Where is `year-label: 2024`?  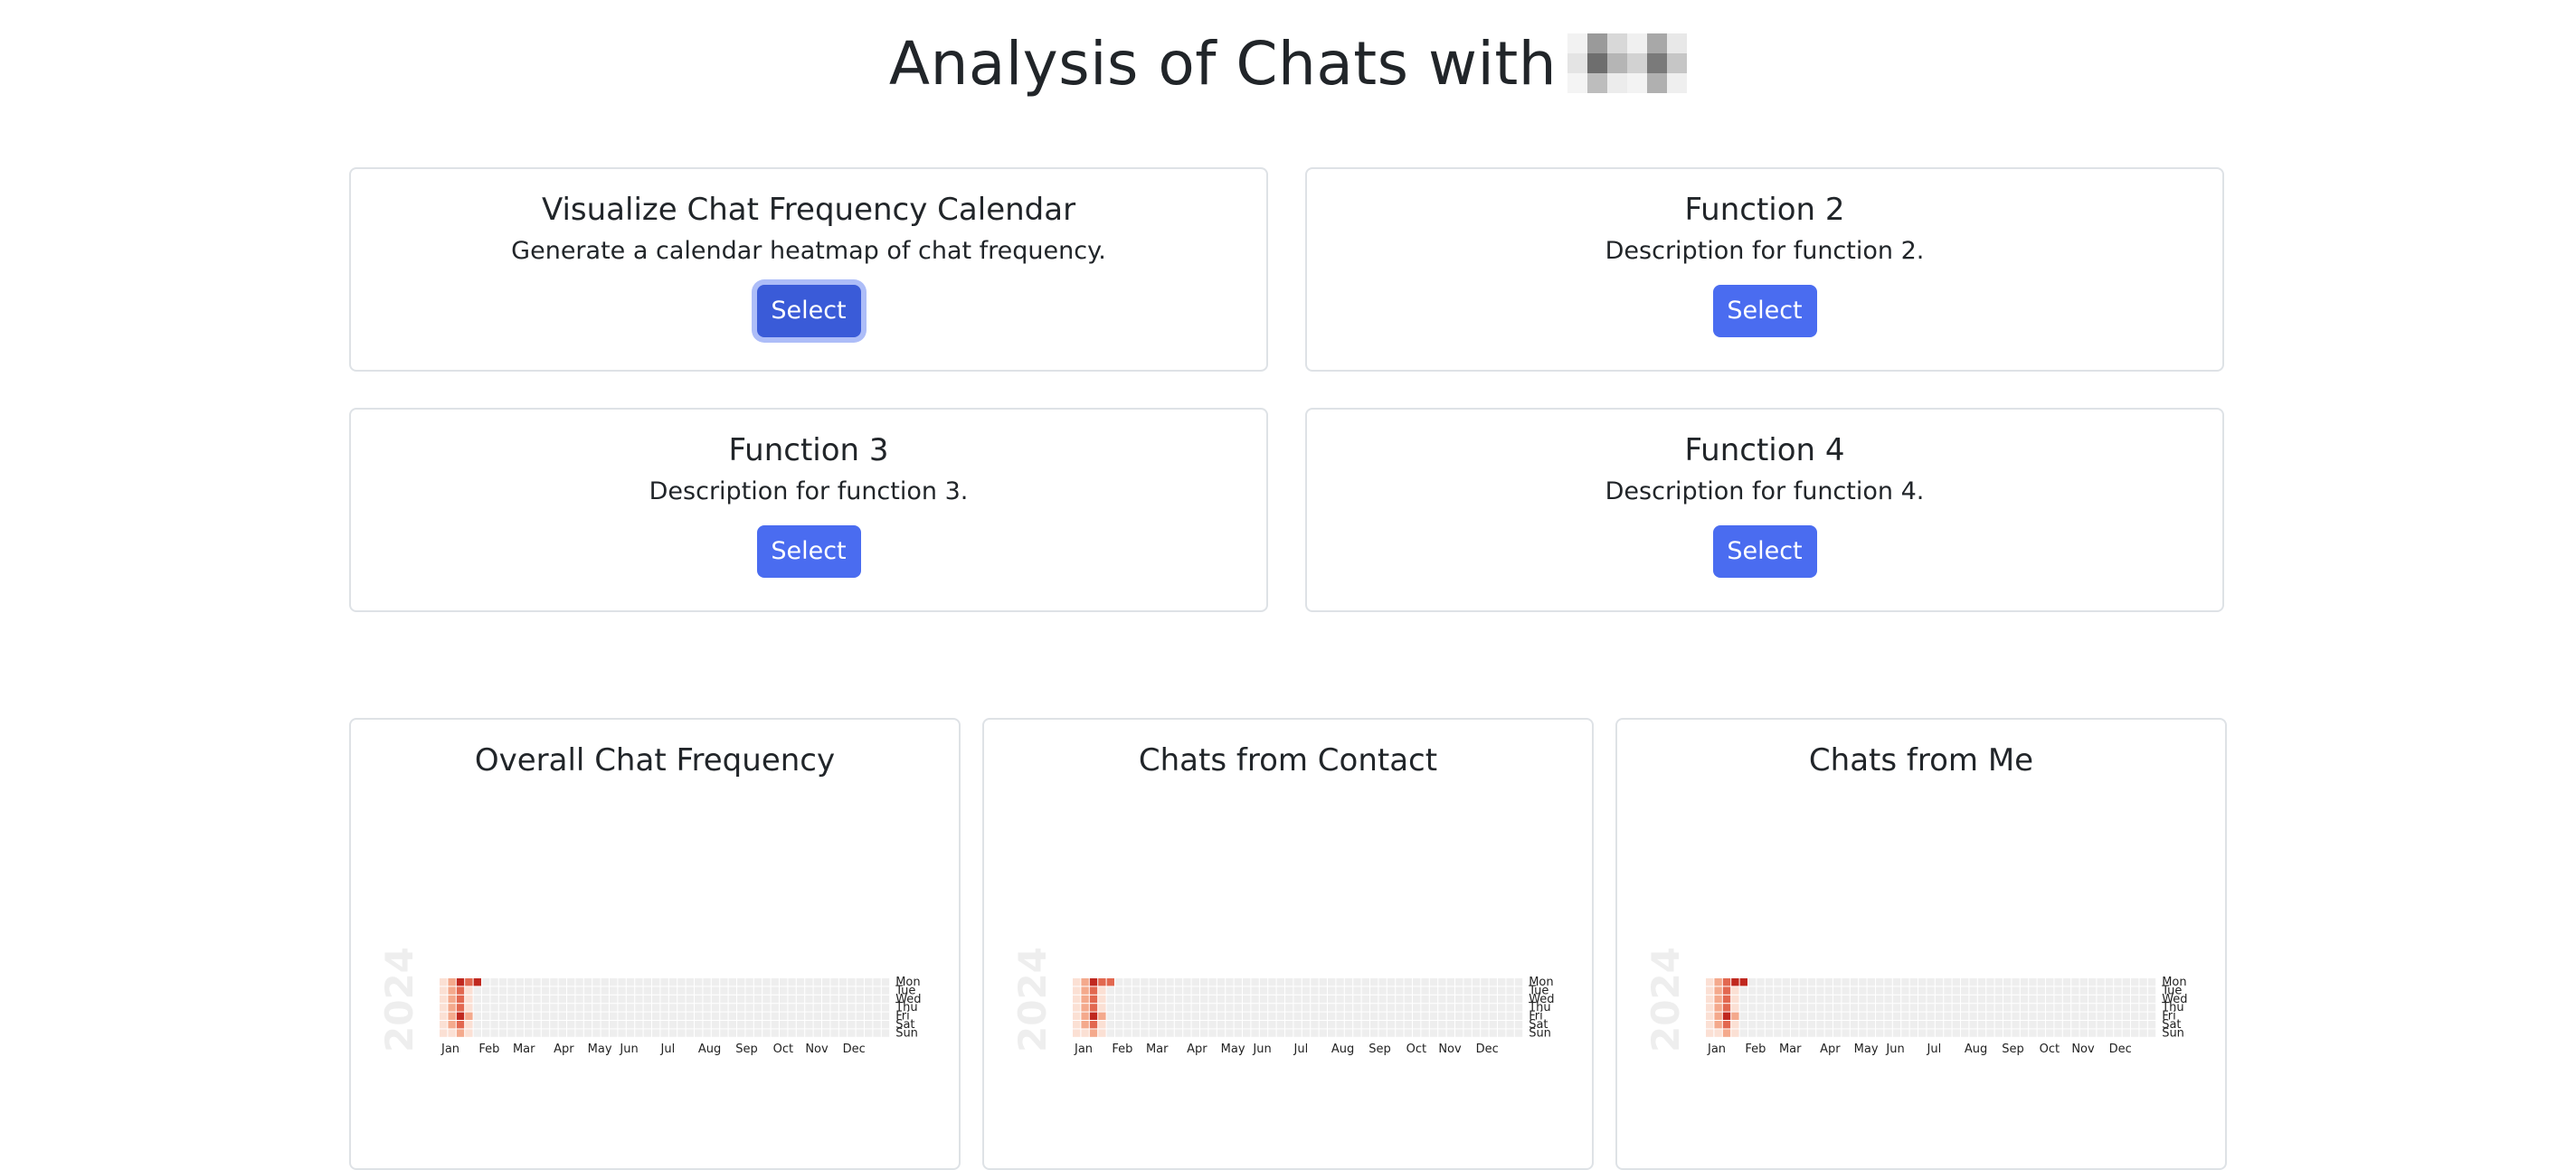
year-label: 2024 is located at coordinates (1033, 1000).